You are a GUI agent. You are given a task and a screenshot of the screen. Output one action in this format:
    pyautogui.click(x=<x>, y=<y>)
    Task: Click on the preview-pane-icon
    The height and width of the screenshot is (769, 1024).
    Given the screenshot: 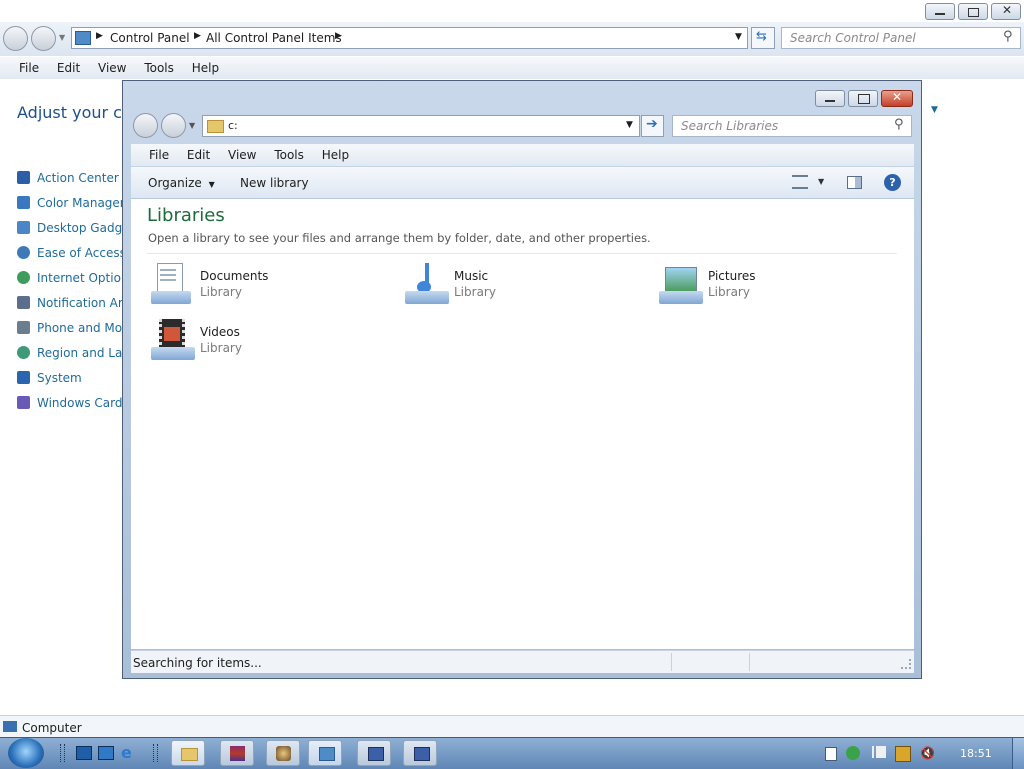 What is the action you would take?
    pyautogui.click(x=854, y=182)
    